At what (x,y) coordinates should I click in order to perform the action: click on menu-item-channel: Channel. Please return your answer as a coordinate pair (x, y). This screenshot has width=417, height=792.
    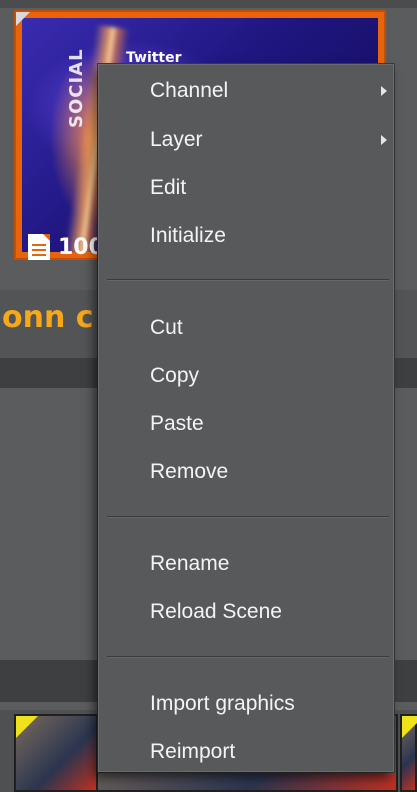
    Looking at the image, I should click on (246, 91).